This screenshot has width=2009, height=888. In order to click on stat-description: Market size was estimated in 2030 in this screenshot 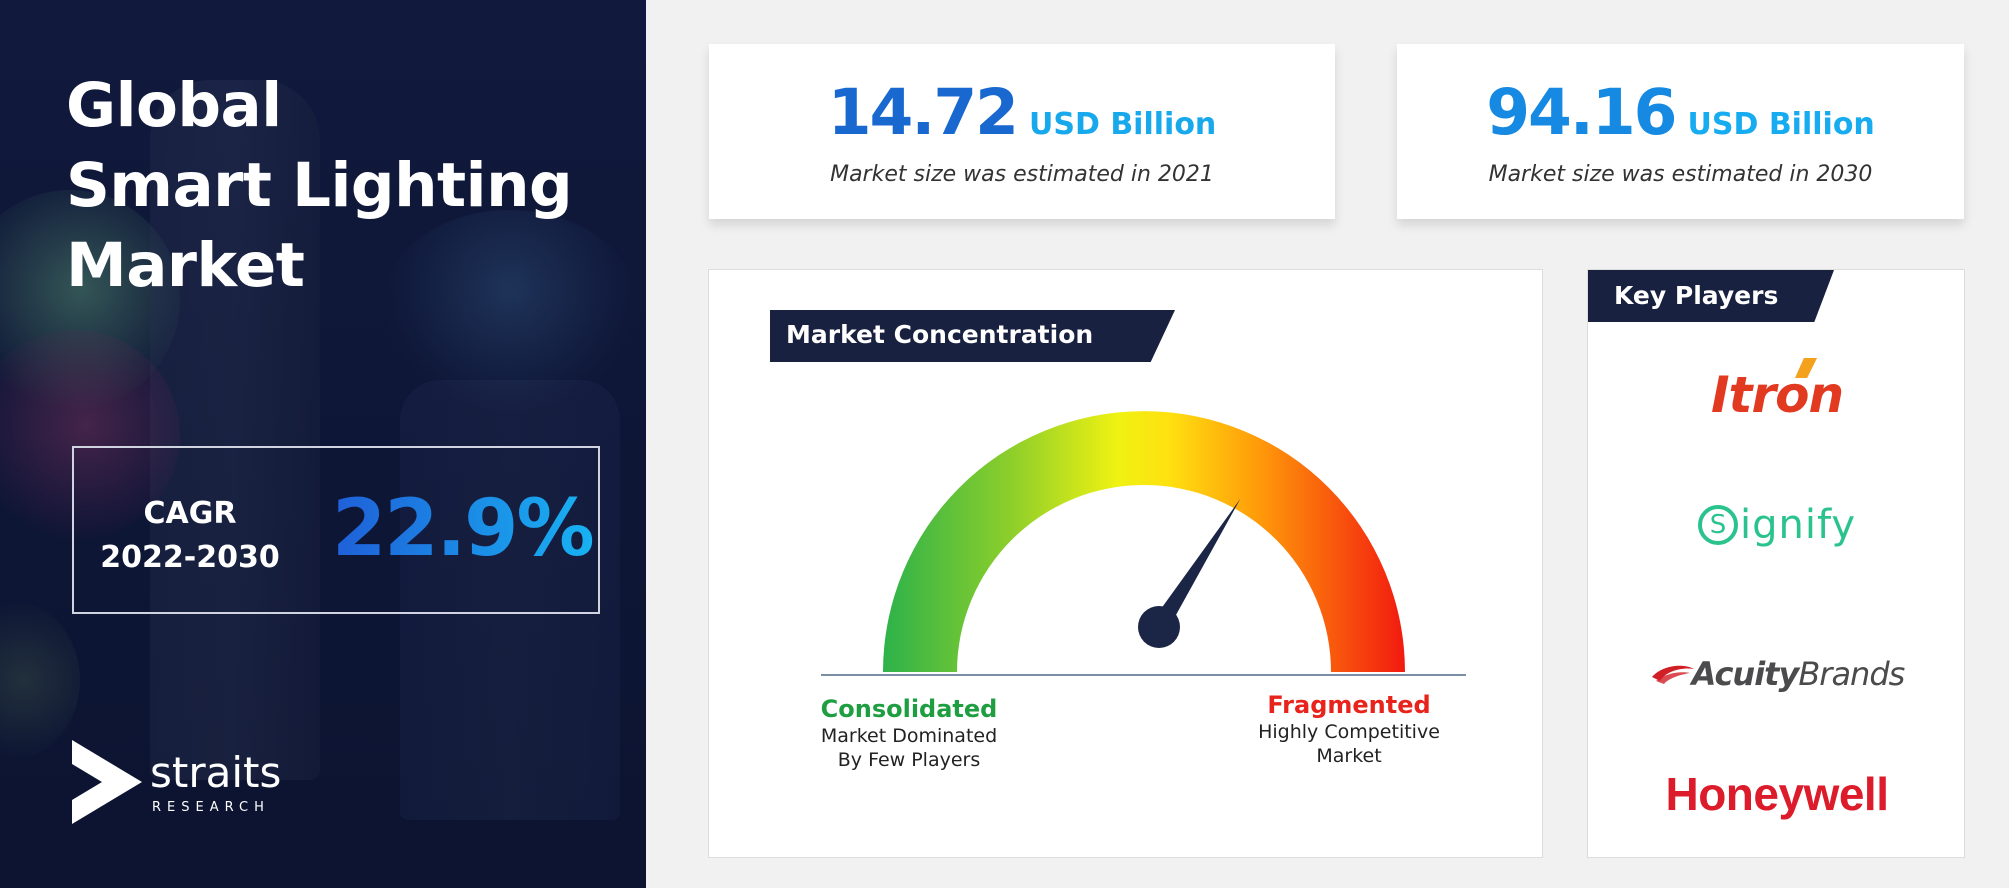, I will do `click(1680, 174)`.